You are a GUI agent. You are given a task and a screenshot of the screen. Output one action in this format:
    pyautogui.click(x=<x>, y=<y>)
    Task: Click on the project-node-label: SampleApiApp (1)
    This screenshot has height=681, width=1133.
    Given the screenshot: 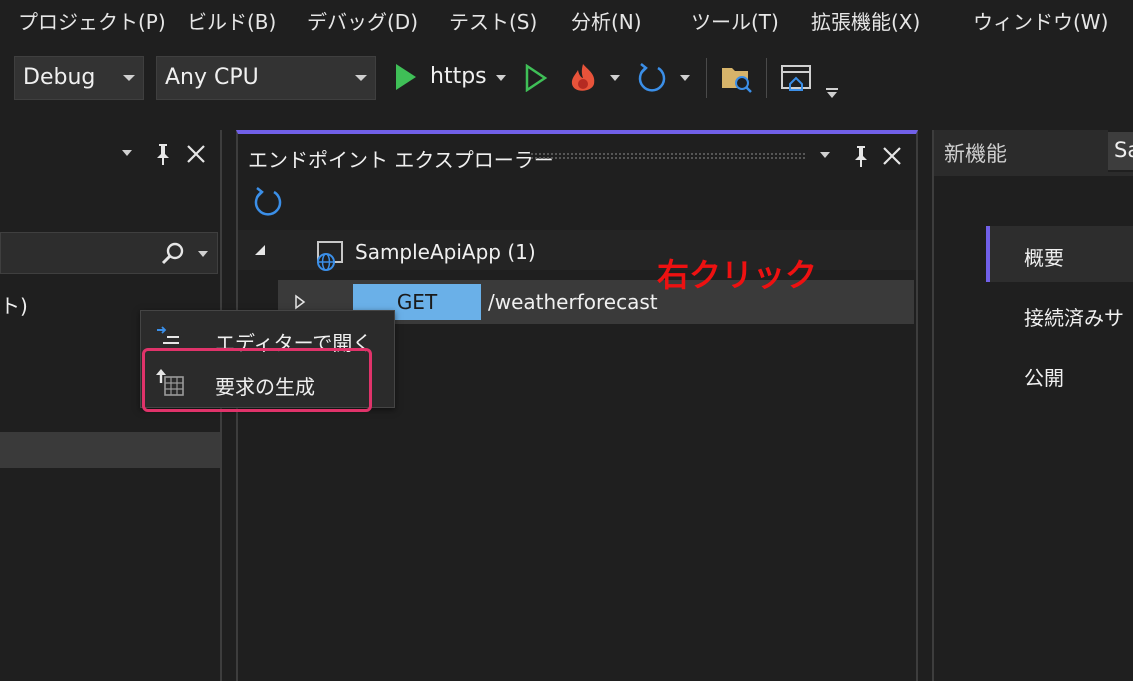 What is the action you would take?
    pyautogui.click(x=445, y=252)
    